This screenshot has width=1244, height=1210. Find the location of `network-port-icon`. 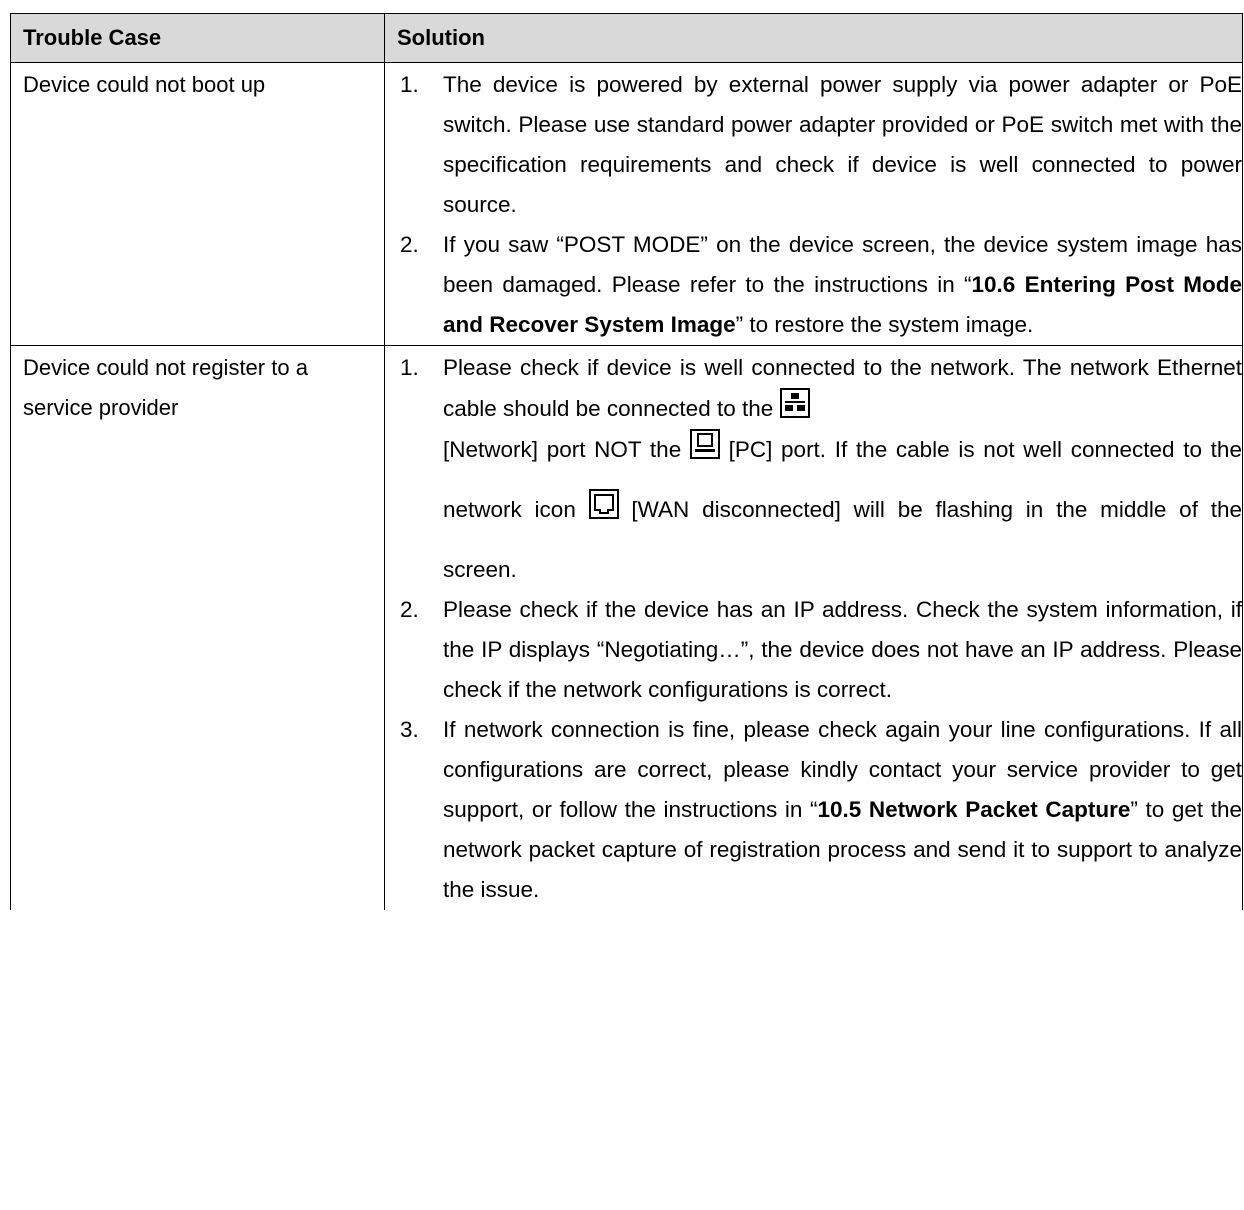

network-port-icon is located at coordinates (794, 403).